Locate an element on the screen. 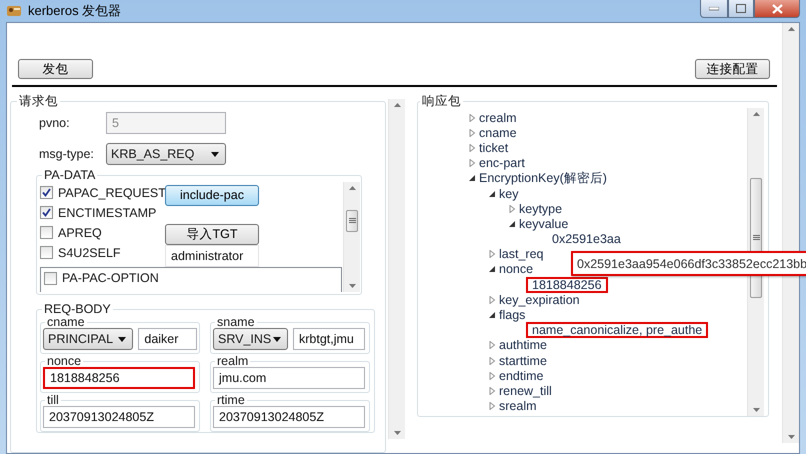 Image resolution: width=806 pixels, height=454 pixels. app-logo-icon is located at coordinates (14, 11).